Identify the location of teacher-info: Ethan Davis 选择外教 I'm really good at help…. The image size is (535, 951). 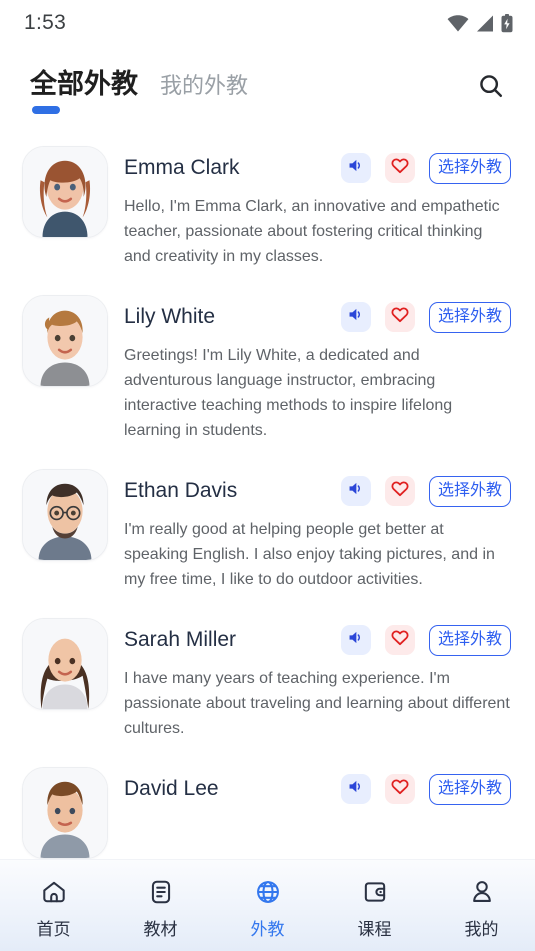
(317, 530).